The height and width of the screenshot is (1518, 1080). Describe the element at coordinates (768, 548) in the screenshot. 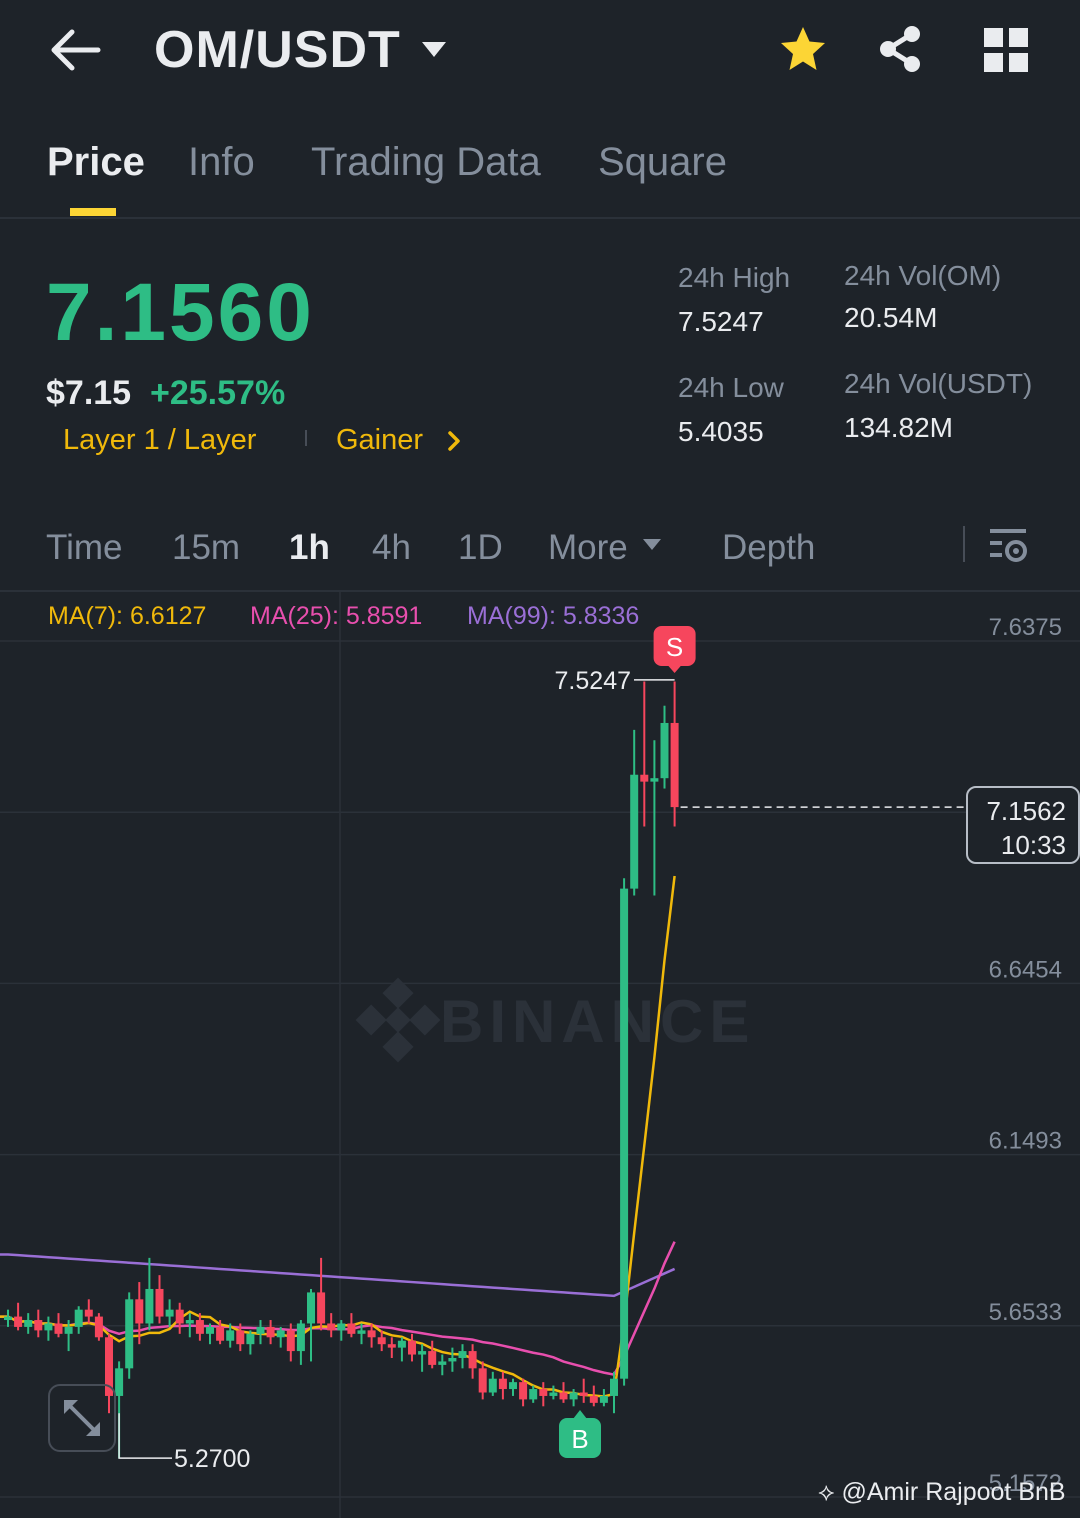

I see `depth-tab: Depth` at that location.